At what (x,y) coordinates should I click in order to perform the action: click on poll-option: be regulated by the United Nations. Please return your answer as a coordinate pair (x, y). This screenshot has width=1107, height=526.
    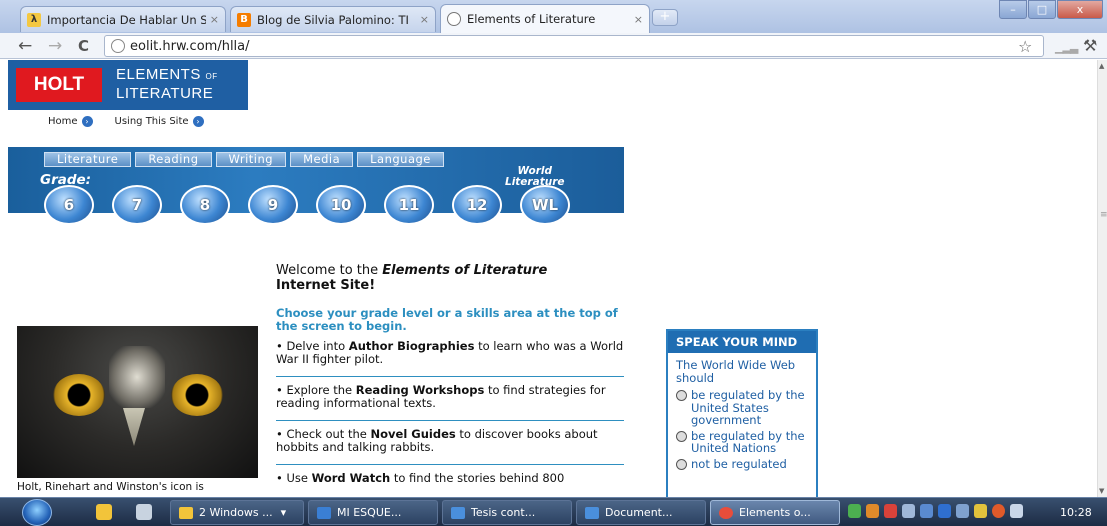
    Looking at the image, I should click on (742, 441).